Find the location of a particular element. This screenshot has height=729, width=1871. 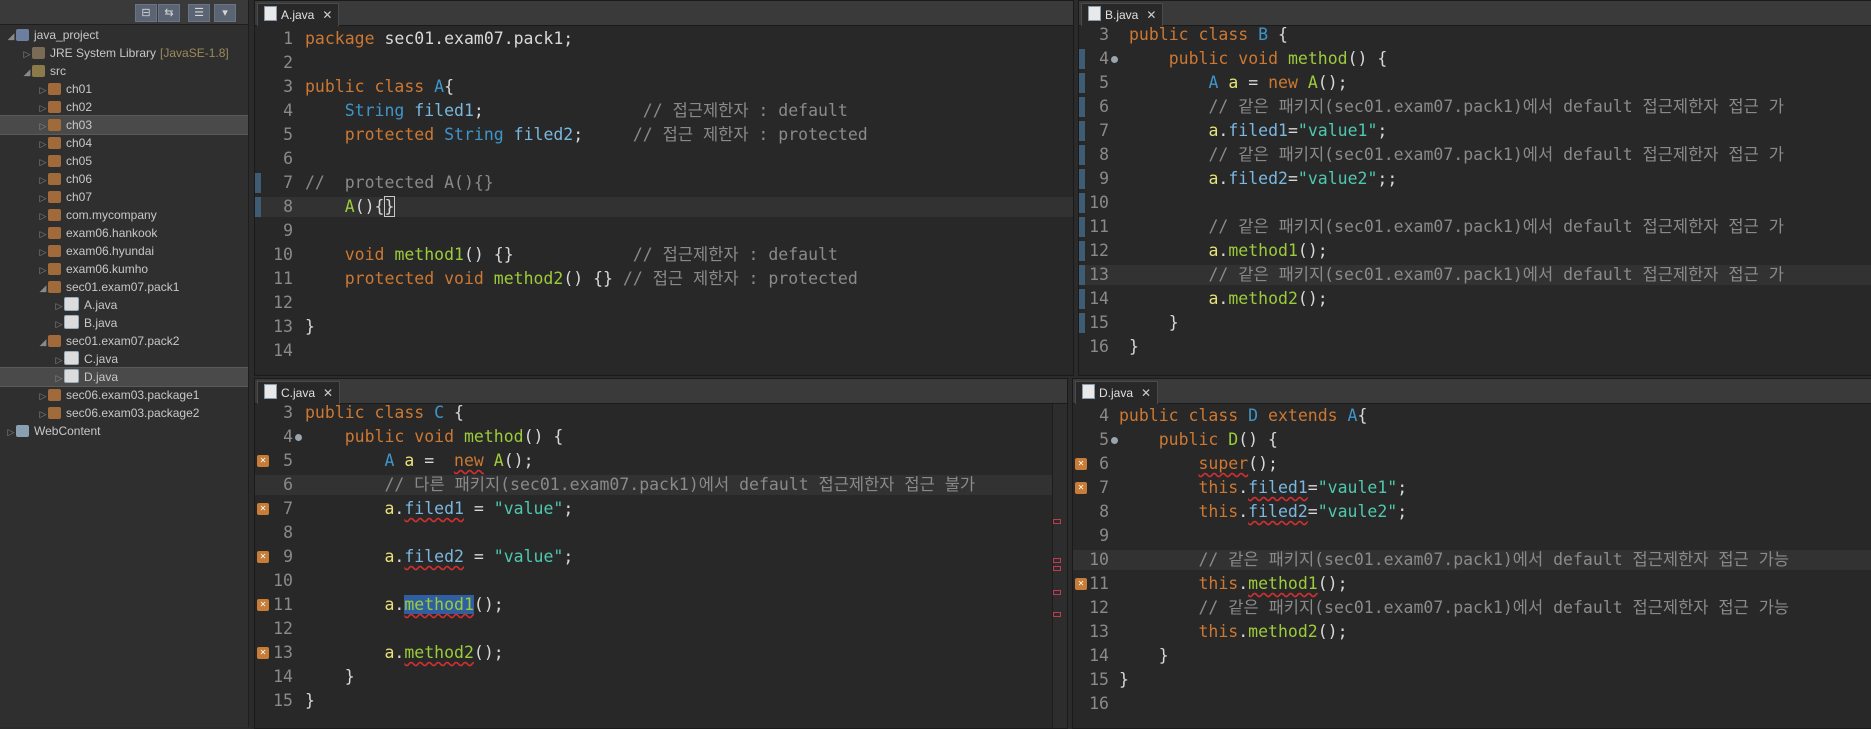

tree-item: ▷ exam06.hyundai is located at coordinates (124, 251).